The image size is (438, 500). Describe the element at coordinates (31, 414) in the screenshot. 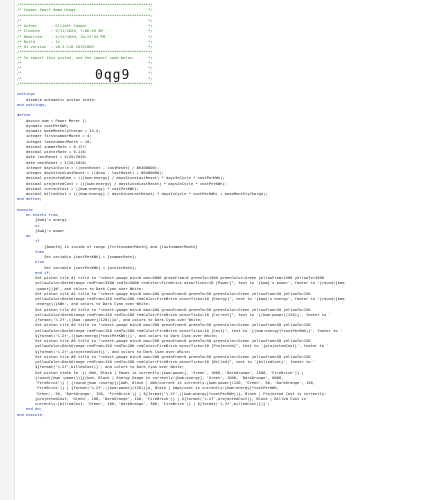

I see `execute-line: end execute;` at that location.